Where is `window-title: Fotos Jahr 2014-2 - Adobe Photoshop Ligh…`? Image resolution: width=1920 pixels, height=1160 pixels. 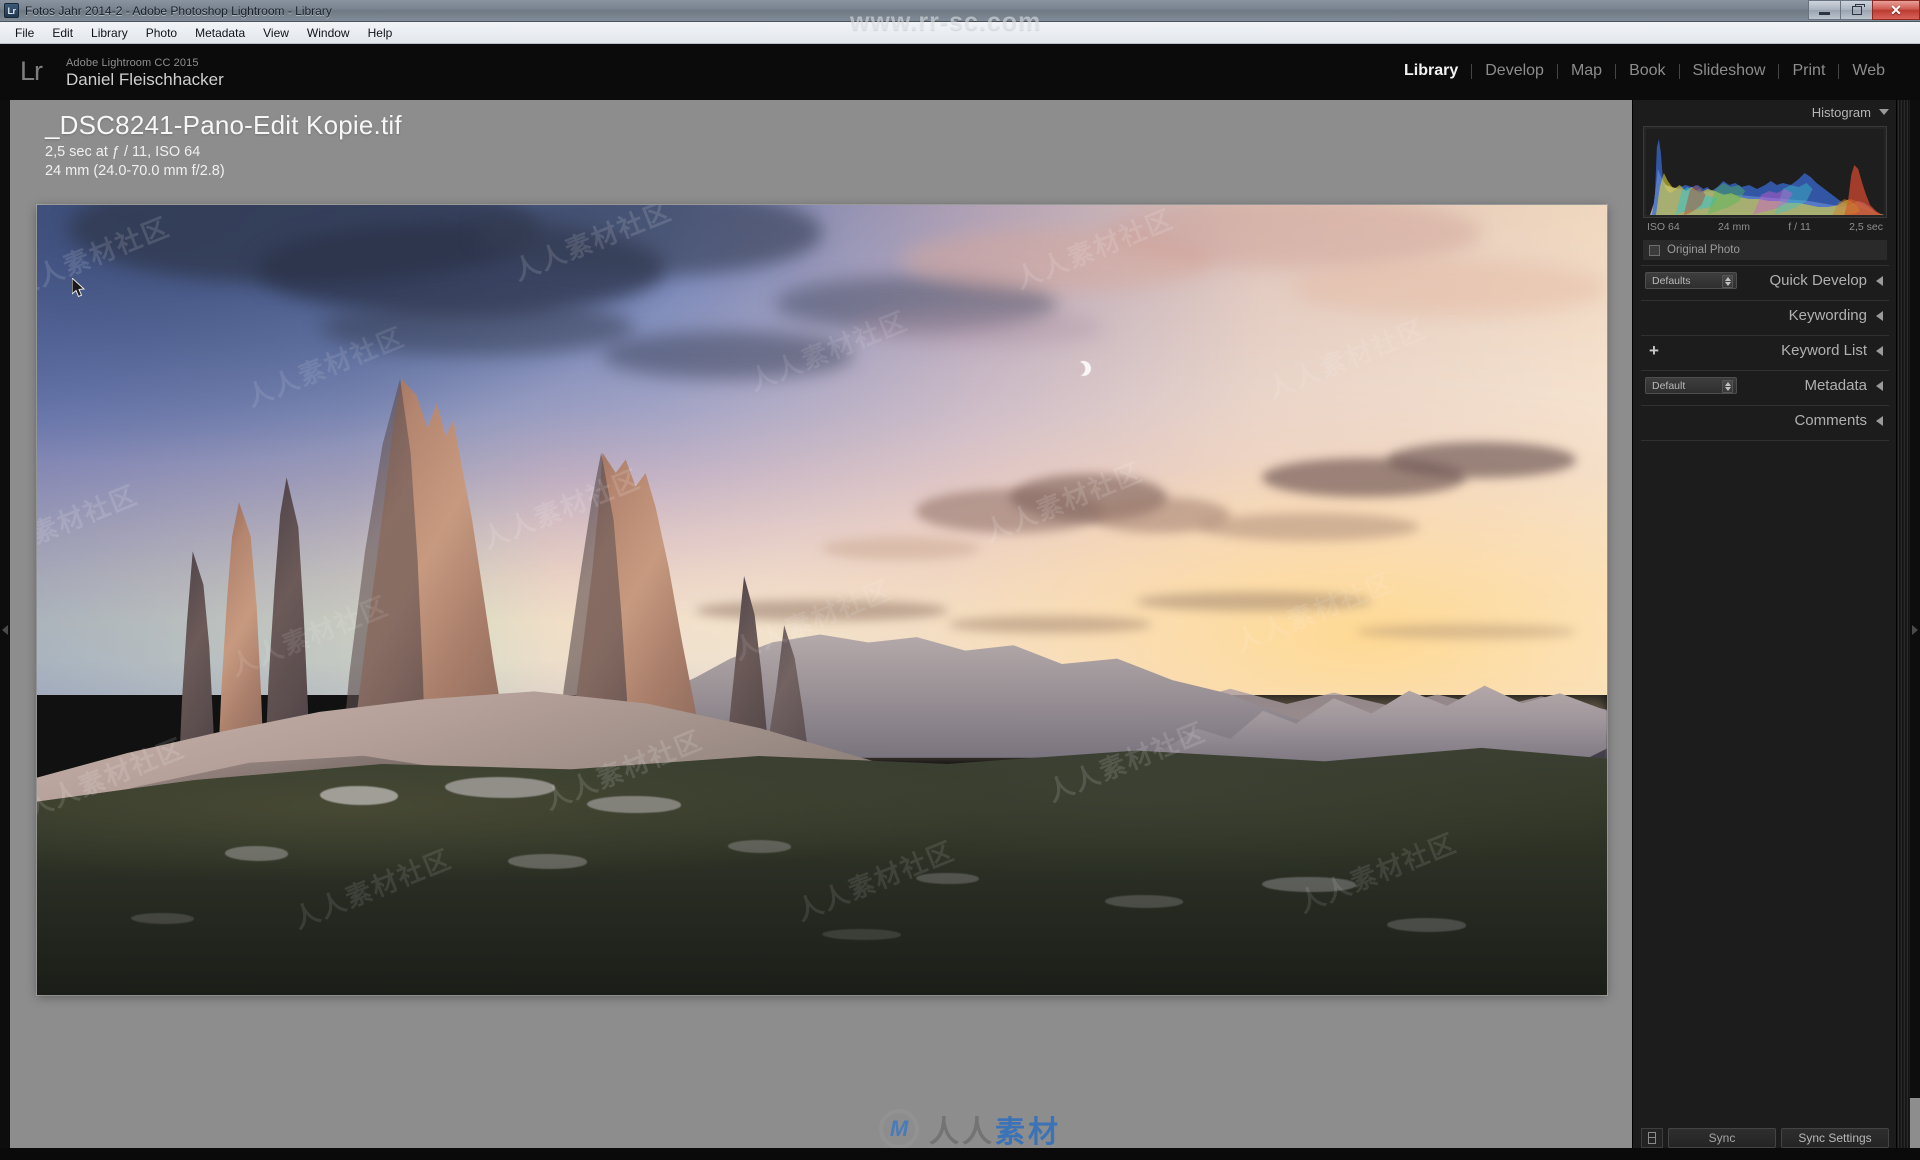 window-title: Fotos Jahr 2014-2 - Adobe Photoshop Ligh… is located at coordinates (178, 10).